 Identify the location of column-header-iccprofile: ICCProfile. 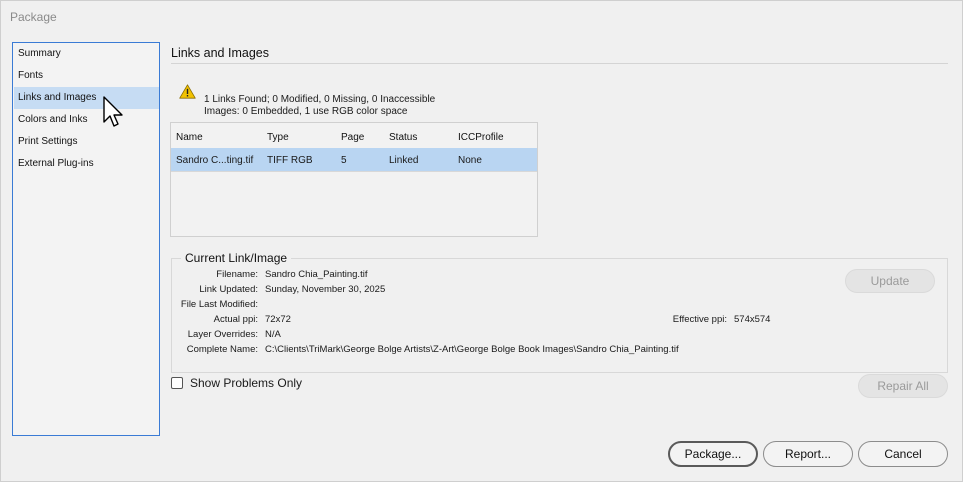
(481, 137).